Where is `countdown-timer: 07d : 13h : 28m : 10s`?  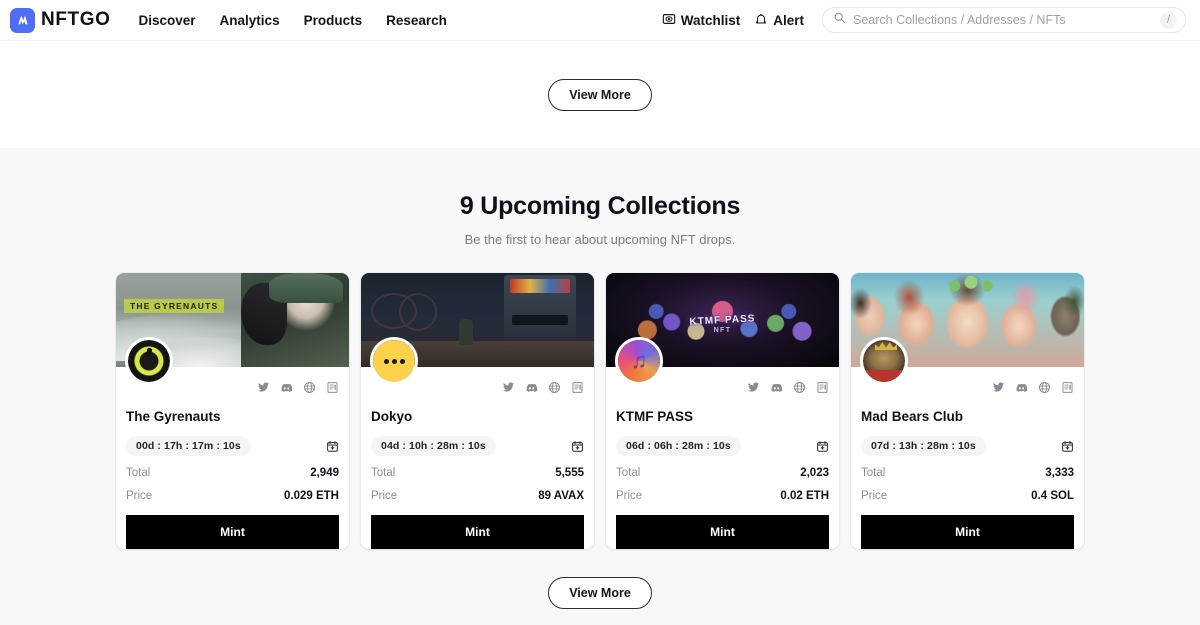 countdown-timer: 07d : 13h : 28m : 10s is located at coordinates (923, 446).